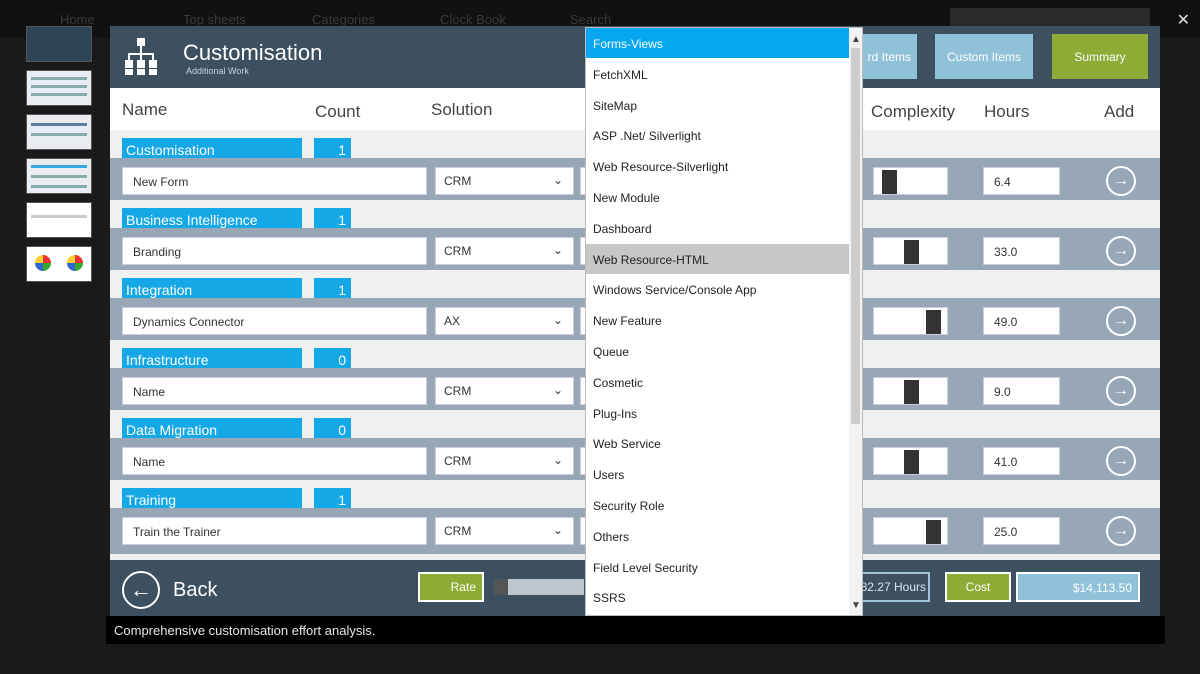 This screenshot has height=674, width=1200. Describe the element at coordinates (214, 19) in the screenshot. I see `bg-nav-item: Top sheets` at that location.